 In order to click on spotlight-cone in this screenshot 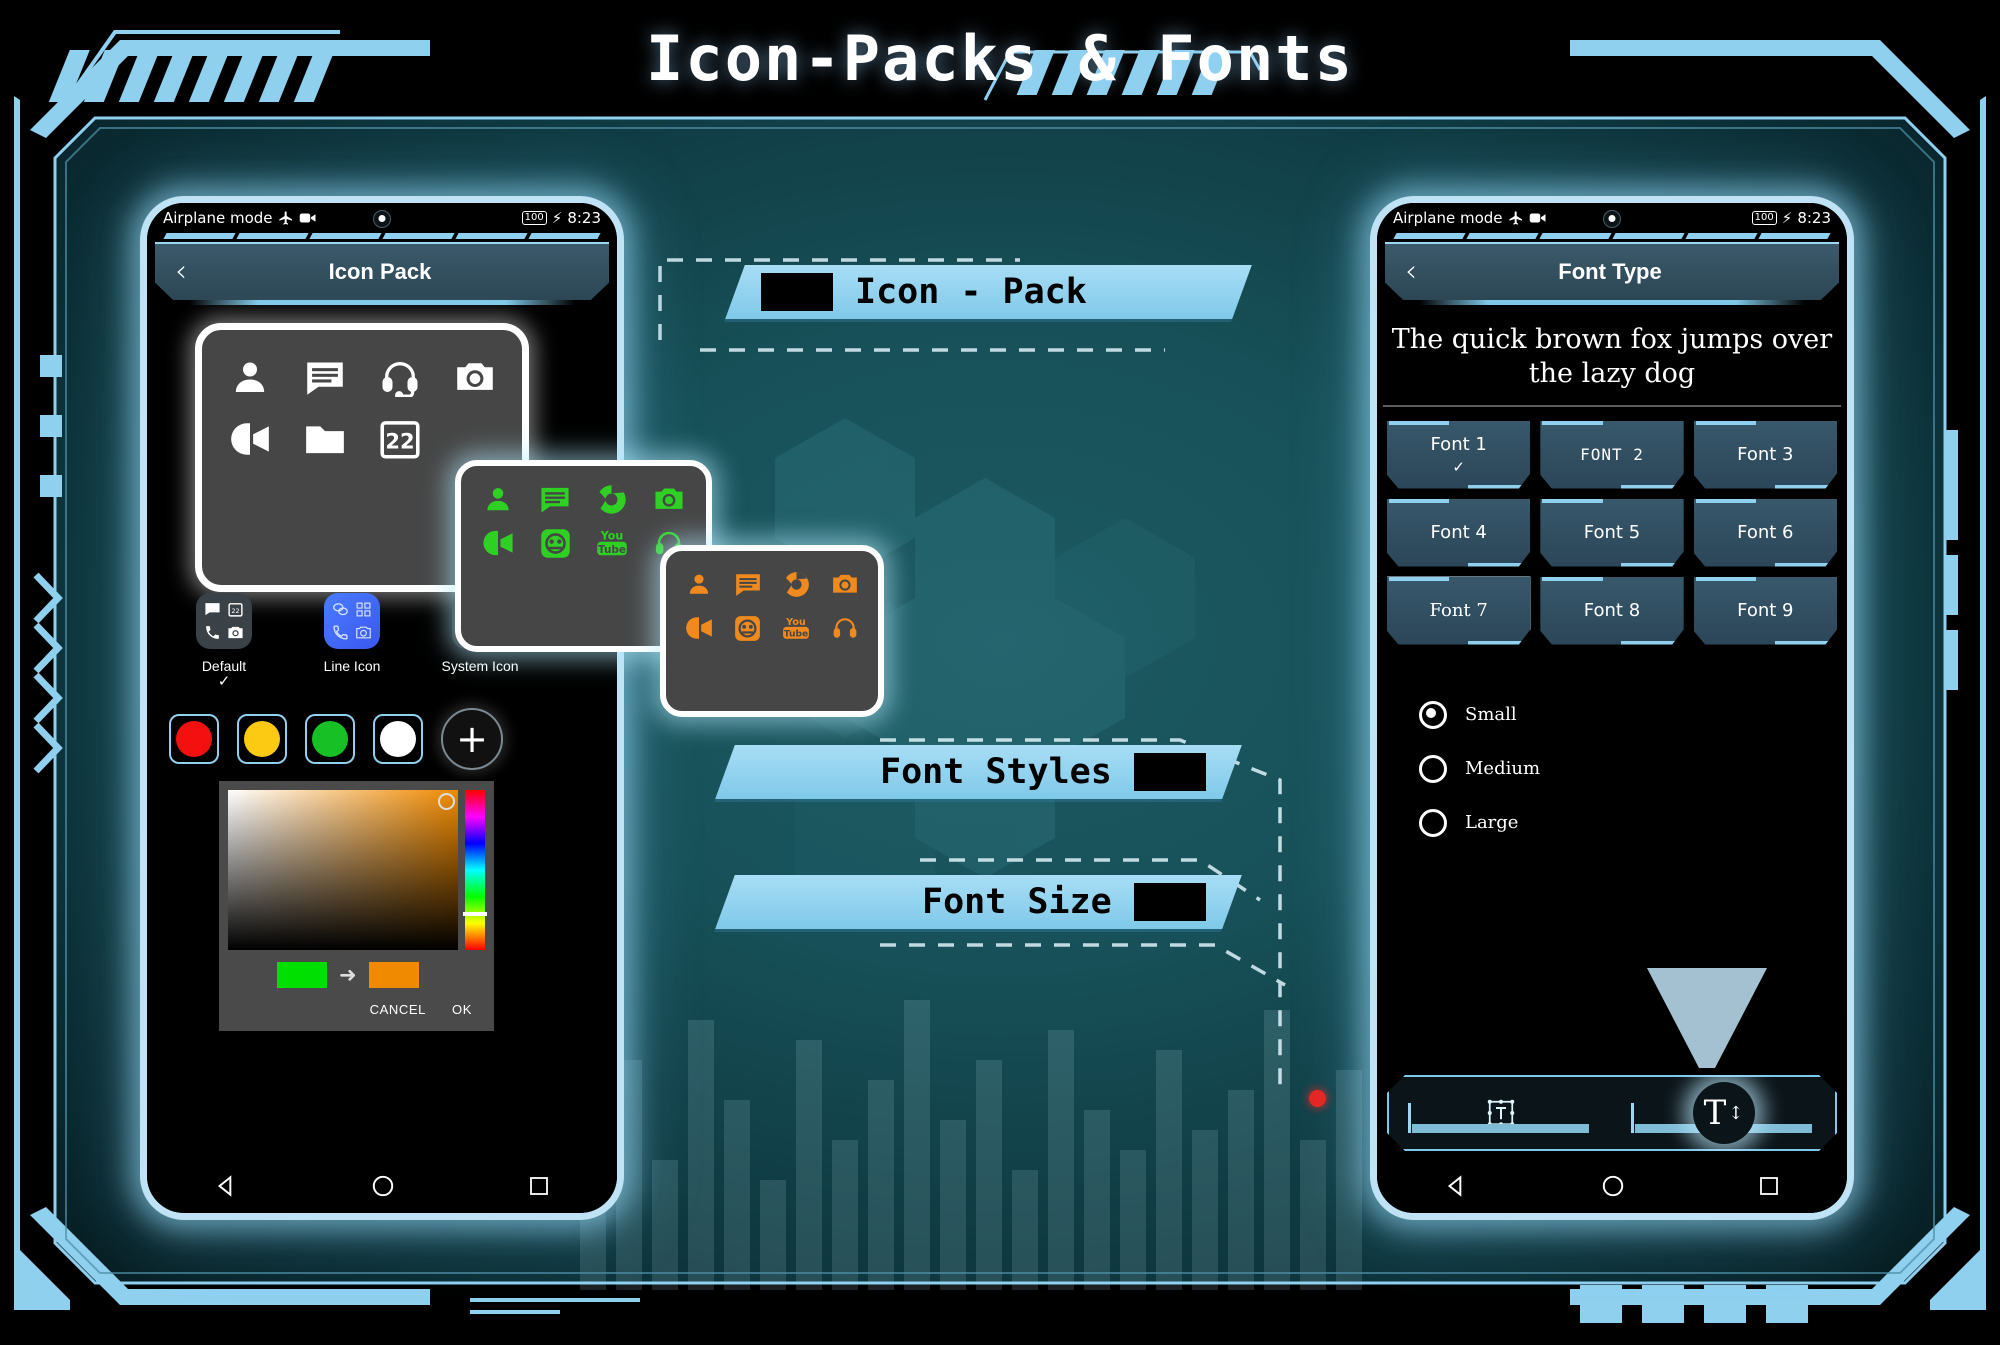, I will do `click(1707, 1018)`.